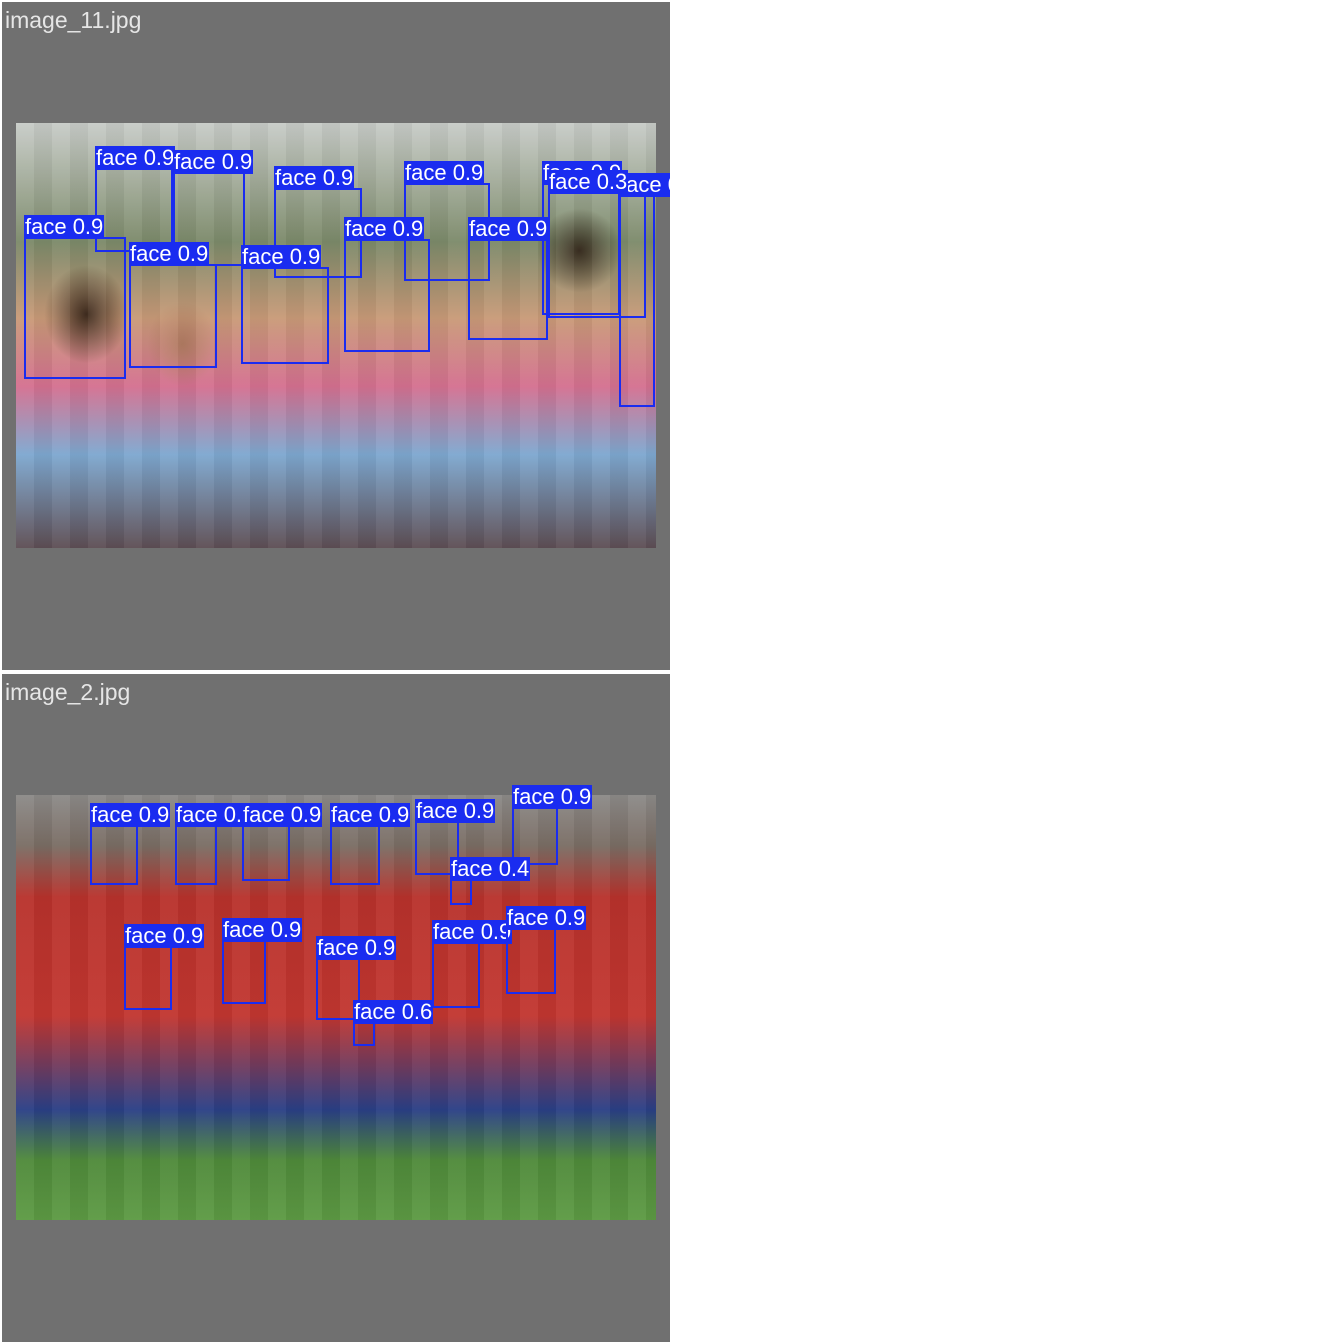 This screenshot has width=1344, height=1344. Describe the element at coordinates (490, 868) in the screenshot. I see `face-detection-label: face 0.4` at that location.